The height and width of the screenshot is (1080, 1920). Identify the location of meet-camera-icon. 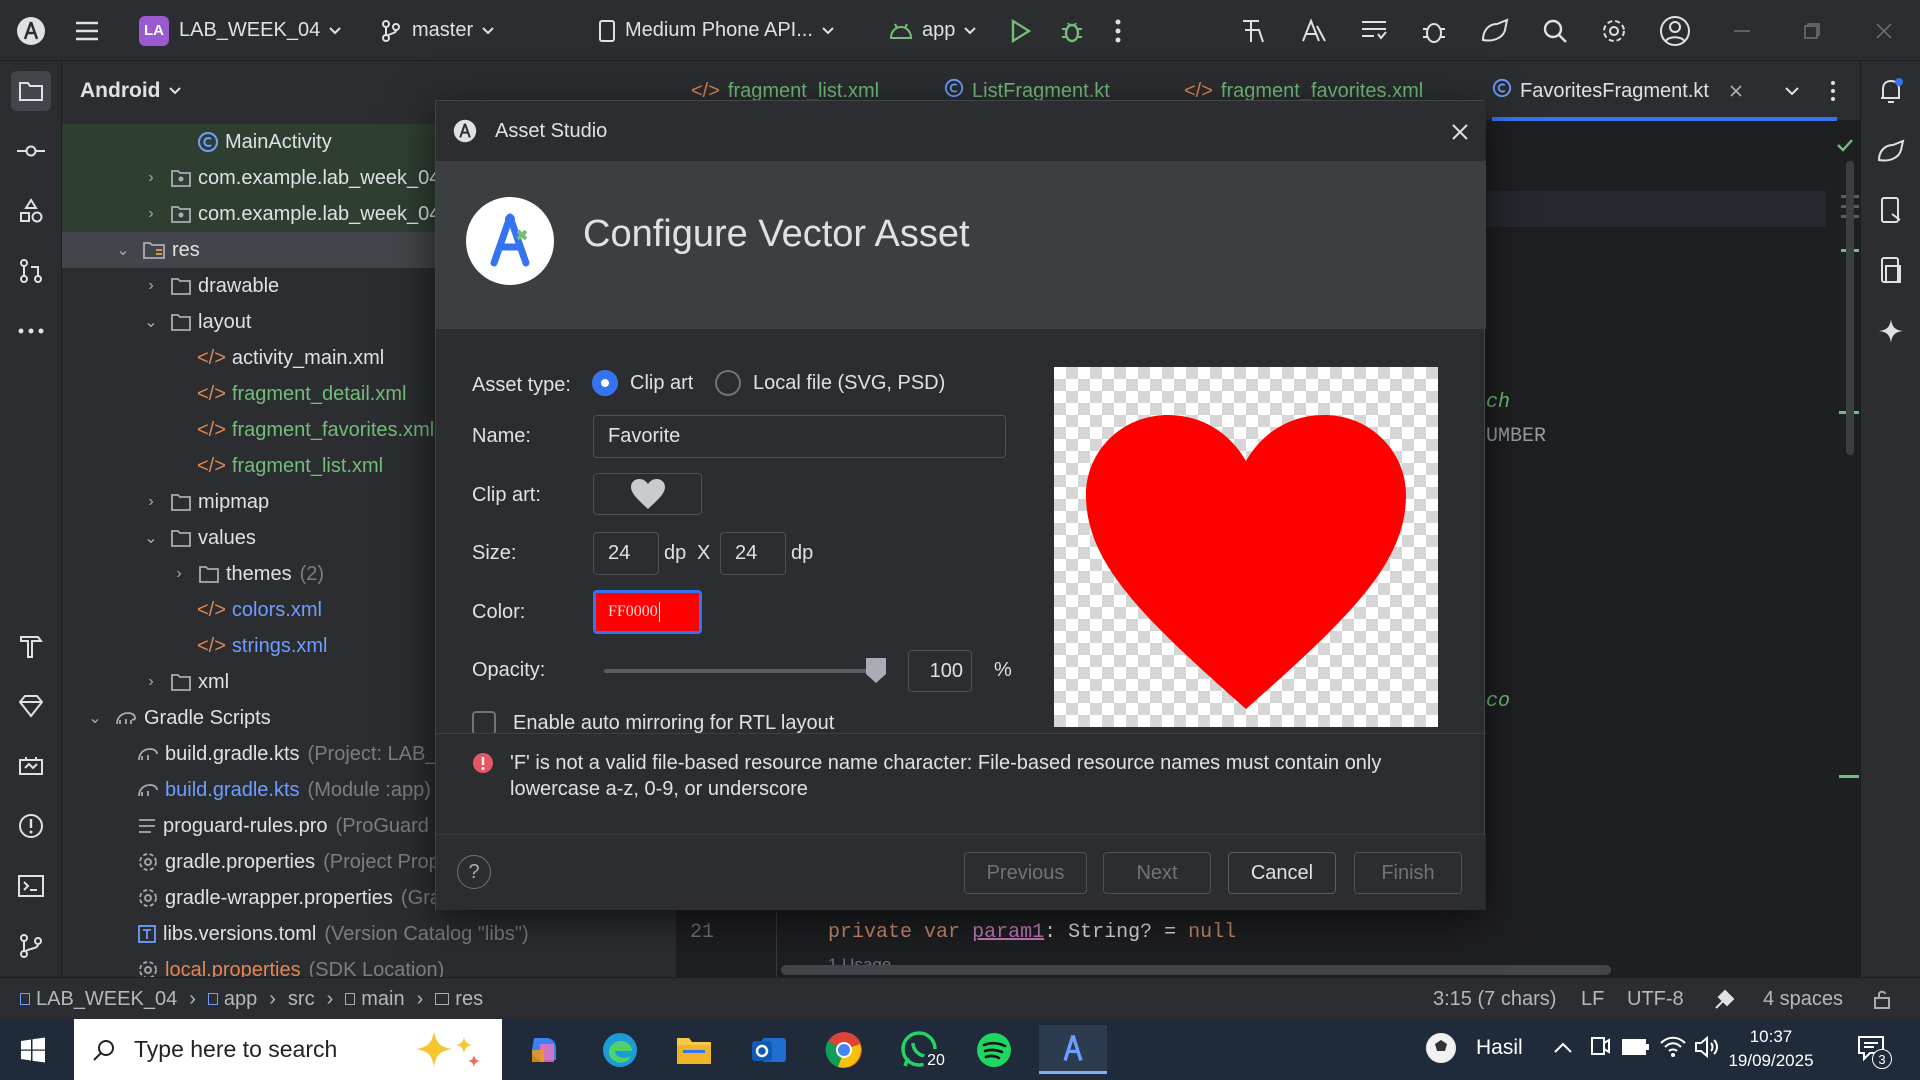
(1600, 1050).